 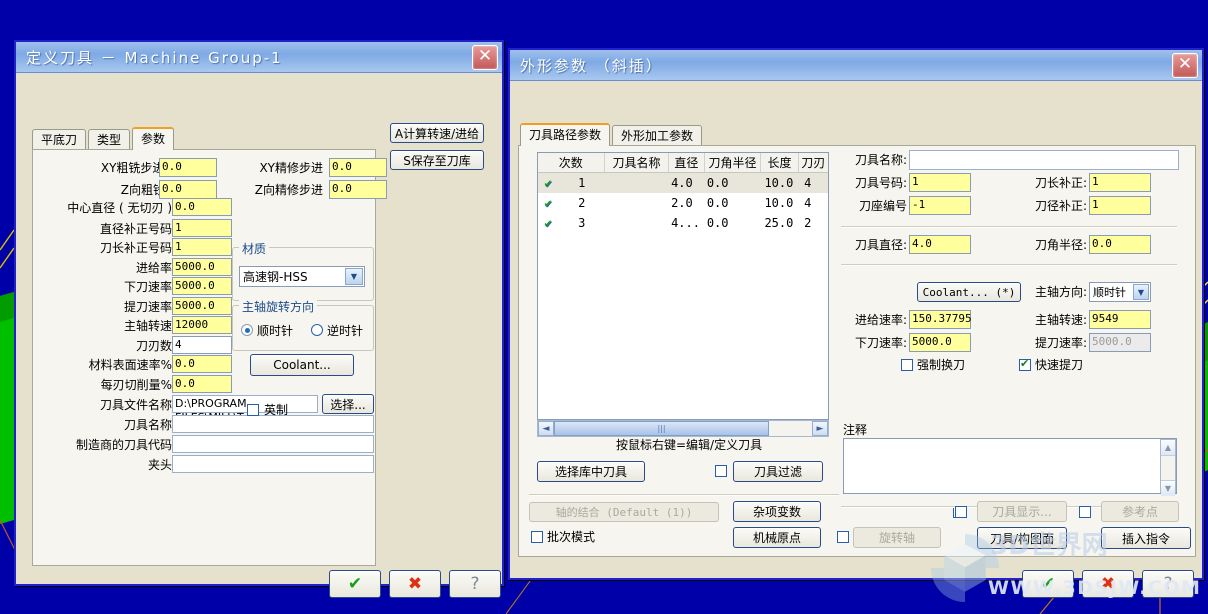 I want to click on col-corner-radius: 刀角半径, so click(x=733, y=162).